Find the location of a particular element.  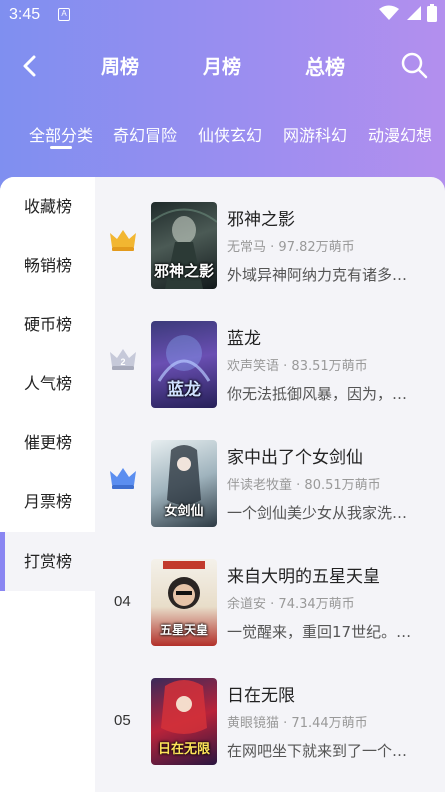

gold-crown-icon is located at coordinates (123, 240).